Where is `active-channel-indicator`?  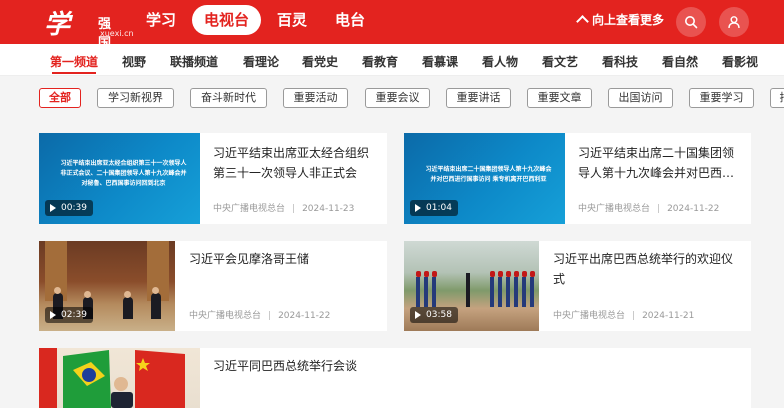 active-channel-indicator is located at coordinates (74, 73).